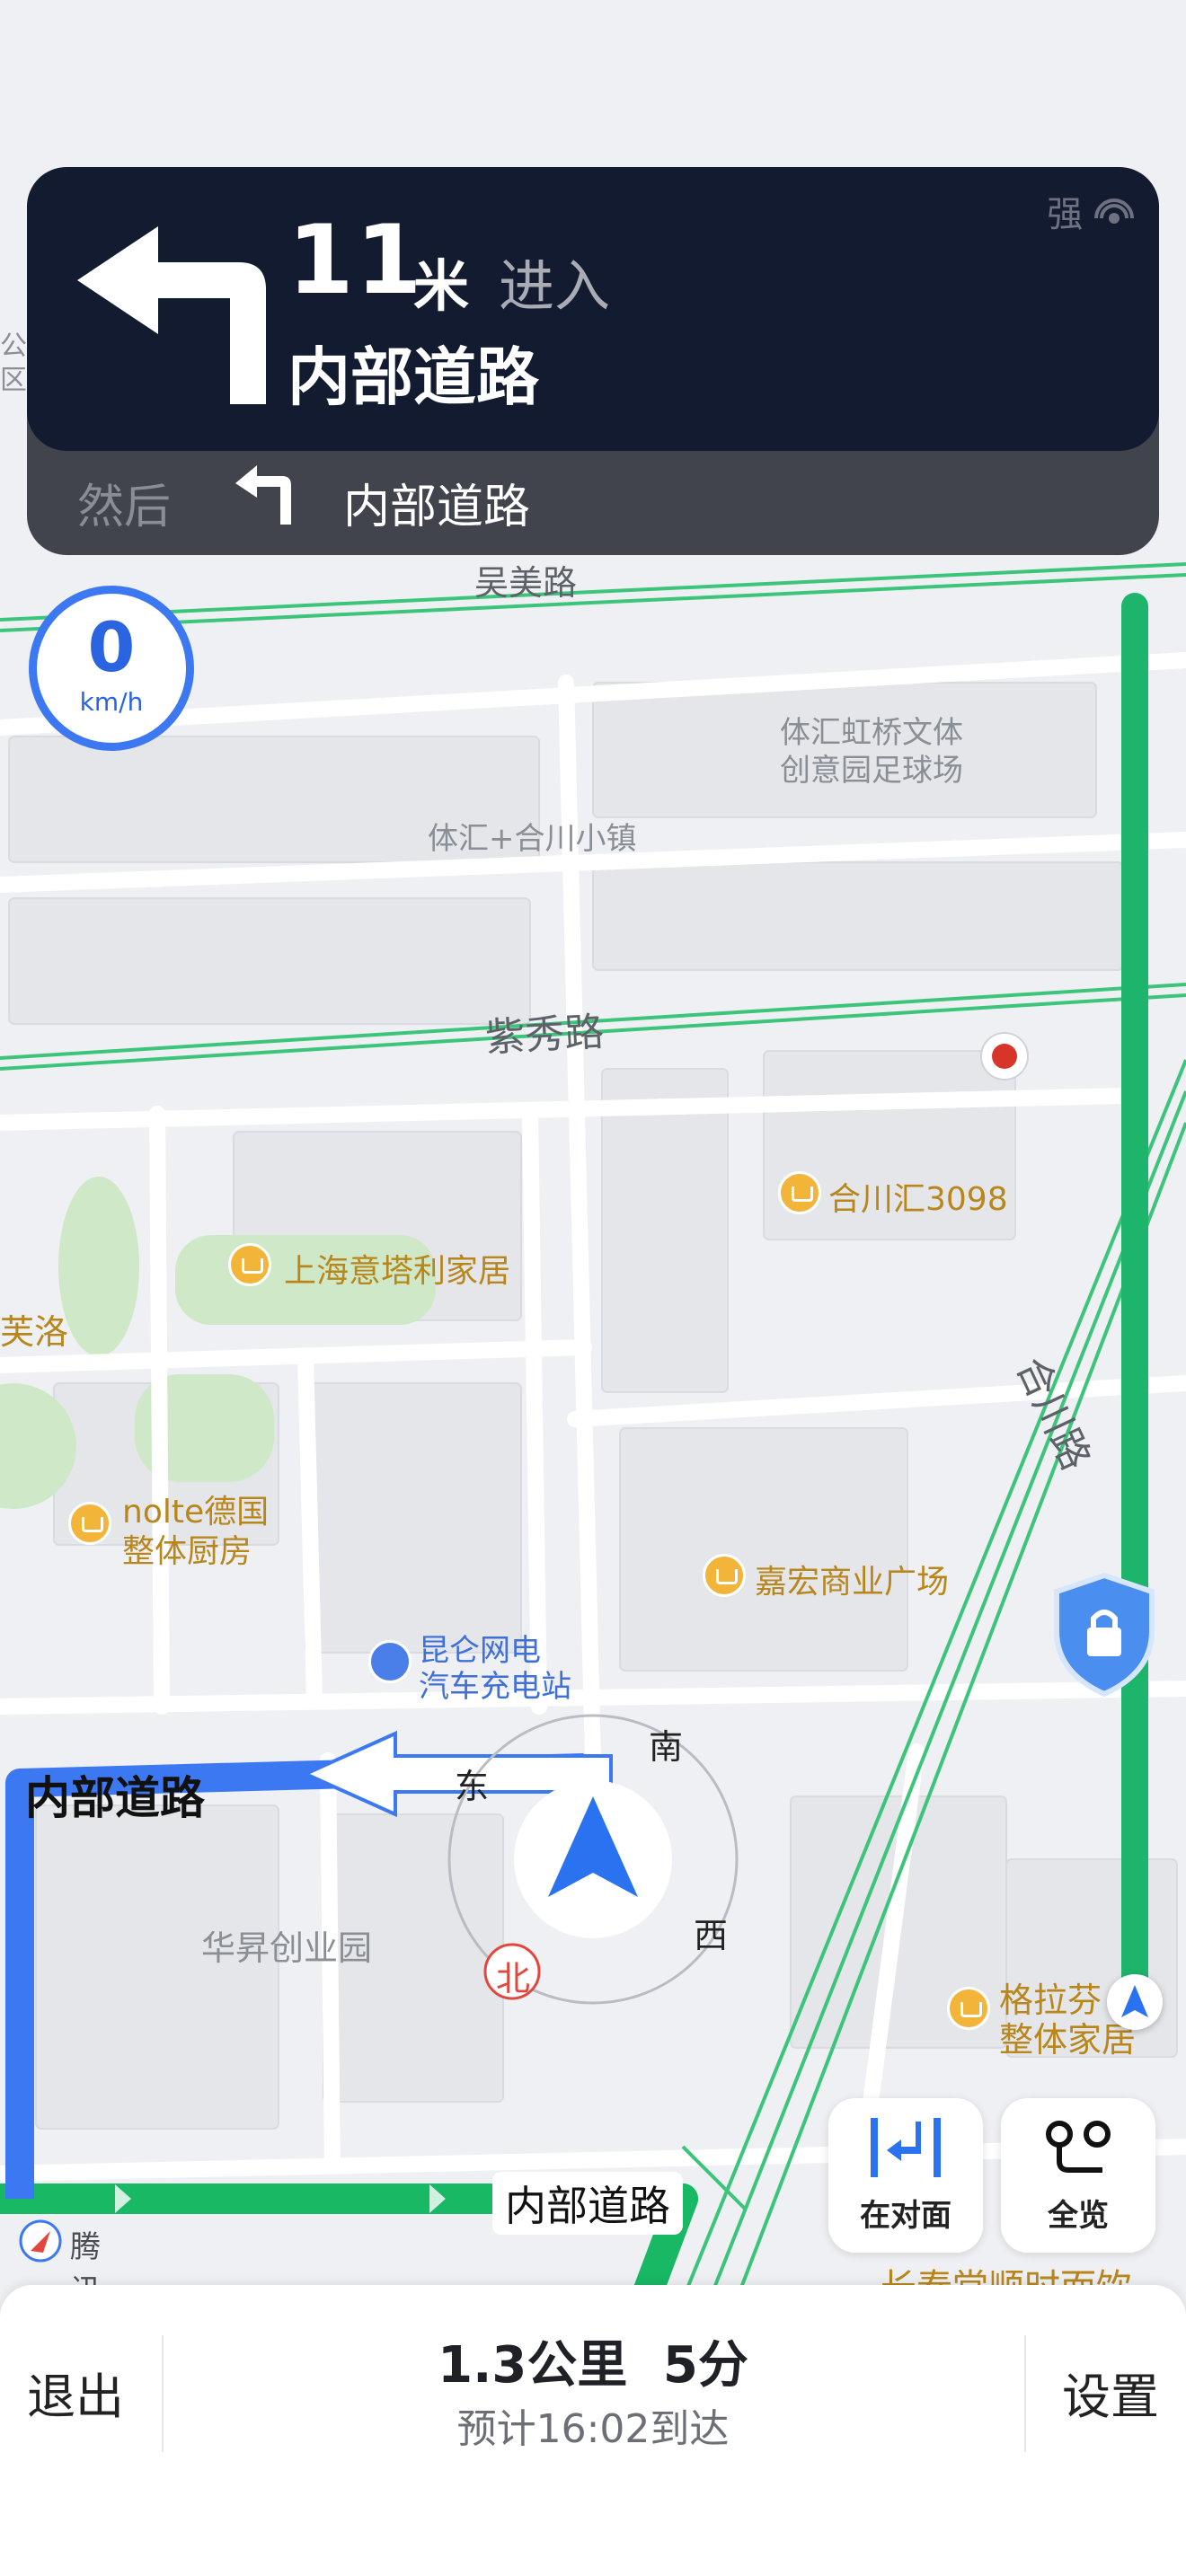 The height and width of the screenshot is (2576, 1186). I want to click on signal-strength-label: 强, so click(1065, 214).